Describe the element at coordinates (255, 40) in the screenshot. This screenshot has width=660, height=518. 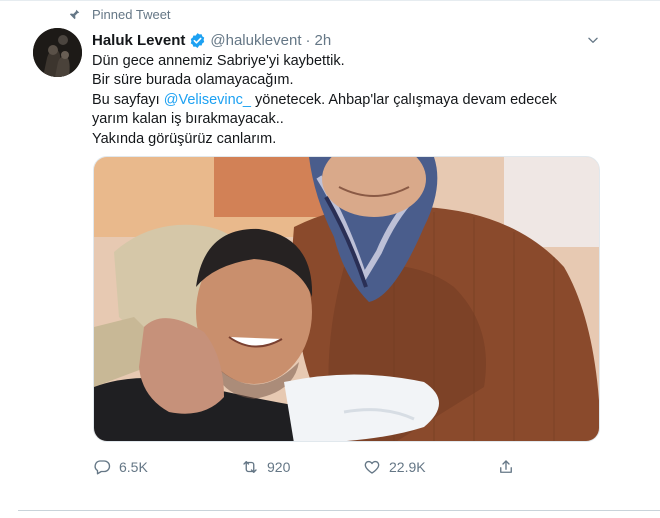
I see `author-handle: @haluklevent` at that location.